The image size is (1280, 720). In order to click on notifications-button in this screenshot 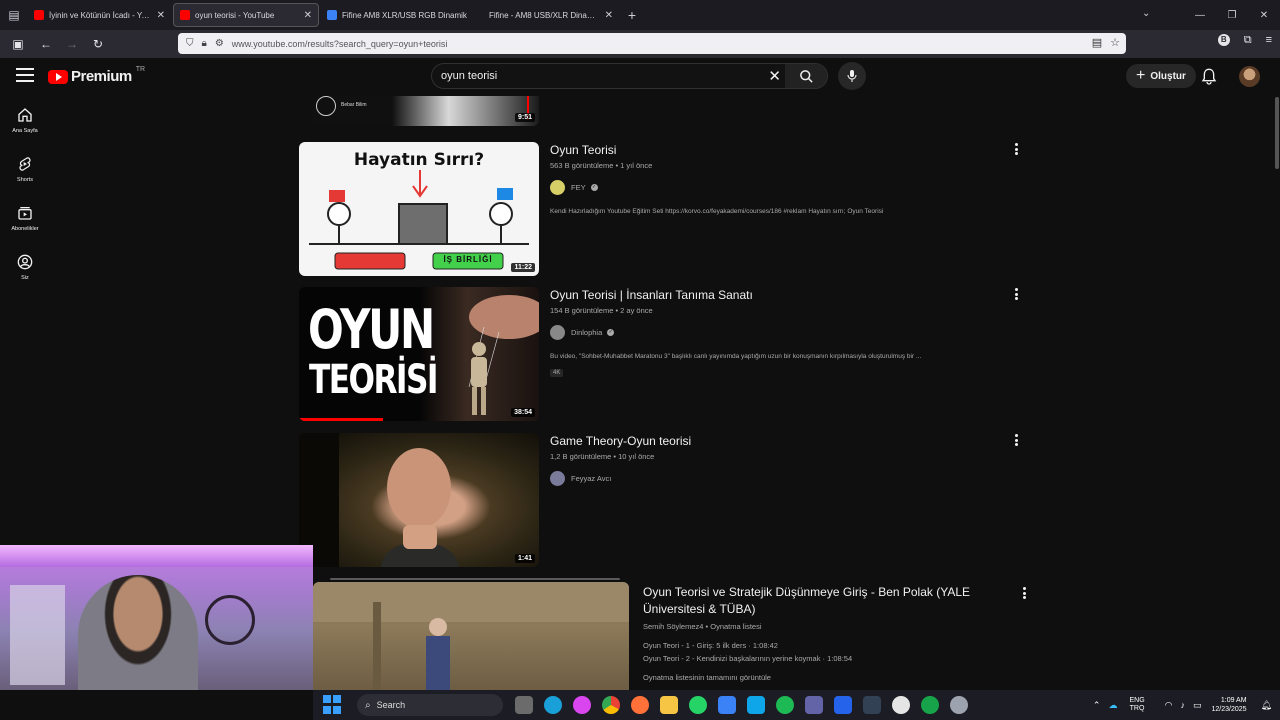, I will do `click(1209, 78)`.